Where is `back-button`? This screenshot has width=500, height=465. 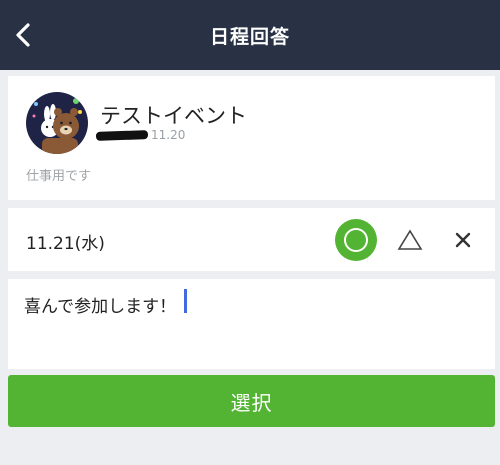
back-button is located at coordinates (23, 35).